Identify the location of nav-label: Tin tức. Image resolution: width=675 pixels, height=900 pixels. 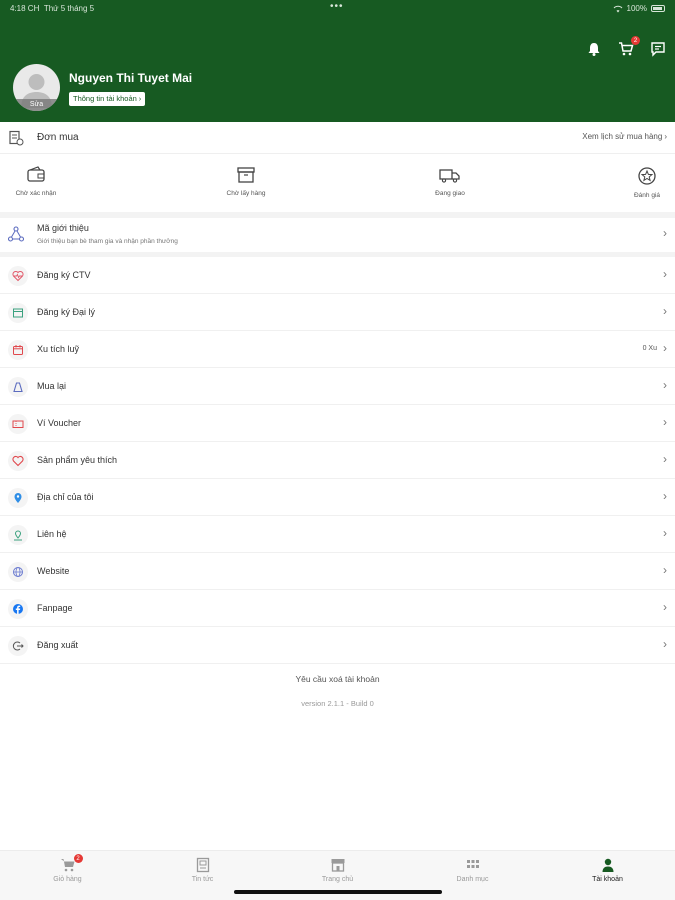
(202, 879).